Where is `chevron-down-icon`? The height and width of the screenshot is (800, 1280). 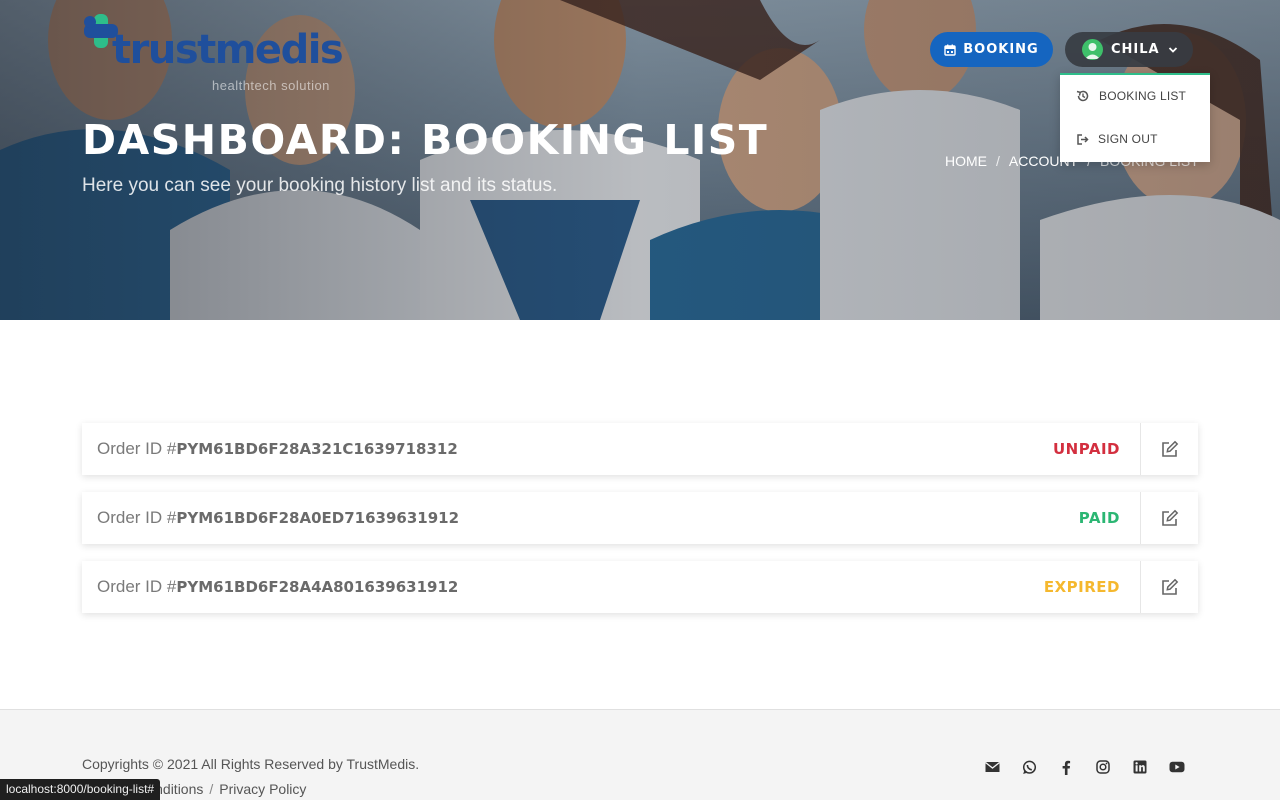
chevron-down-icon is located at coordinates (1172, 49).